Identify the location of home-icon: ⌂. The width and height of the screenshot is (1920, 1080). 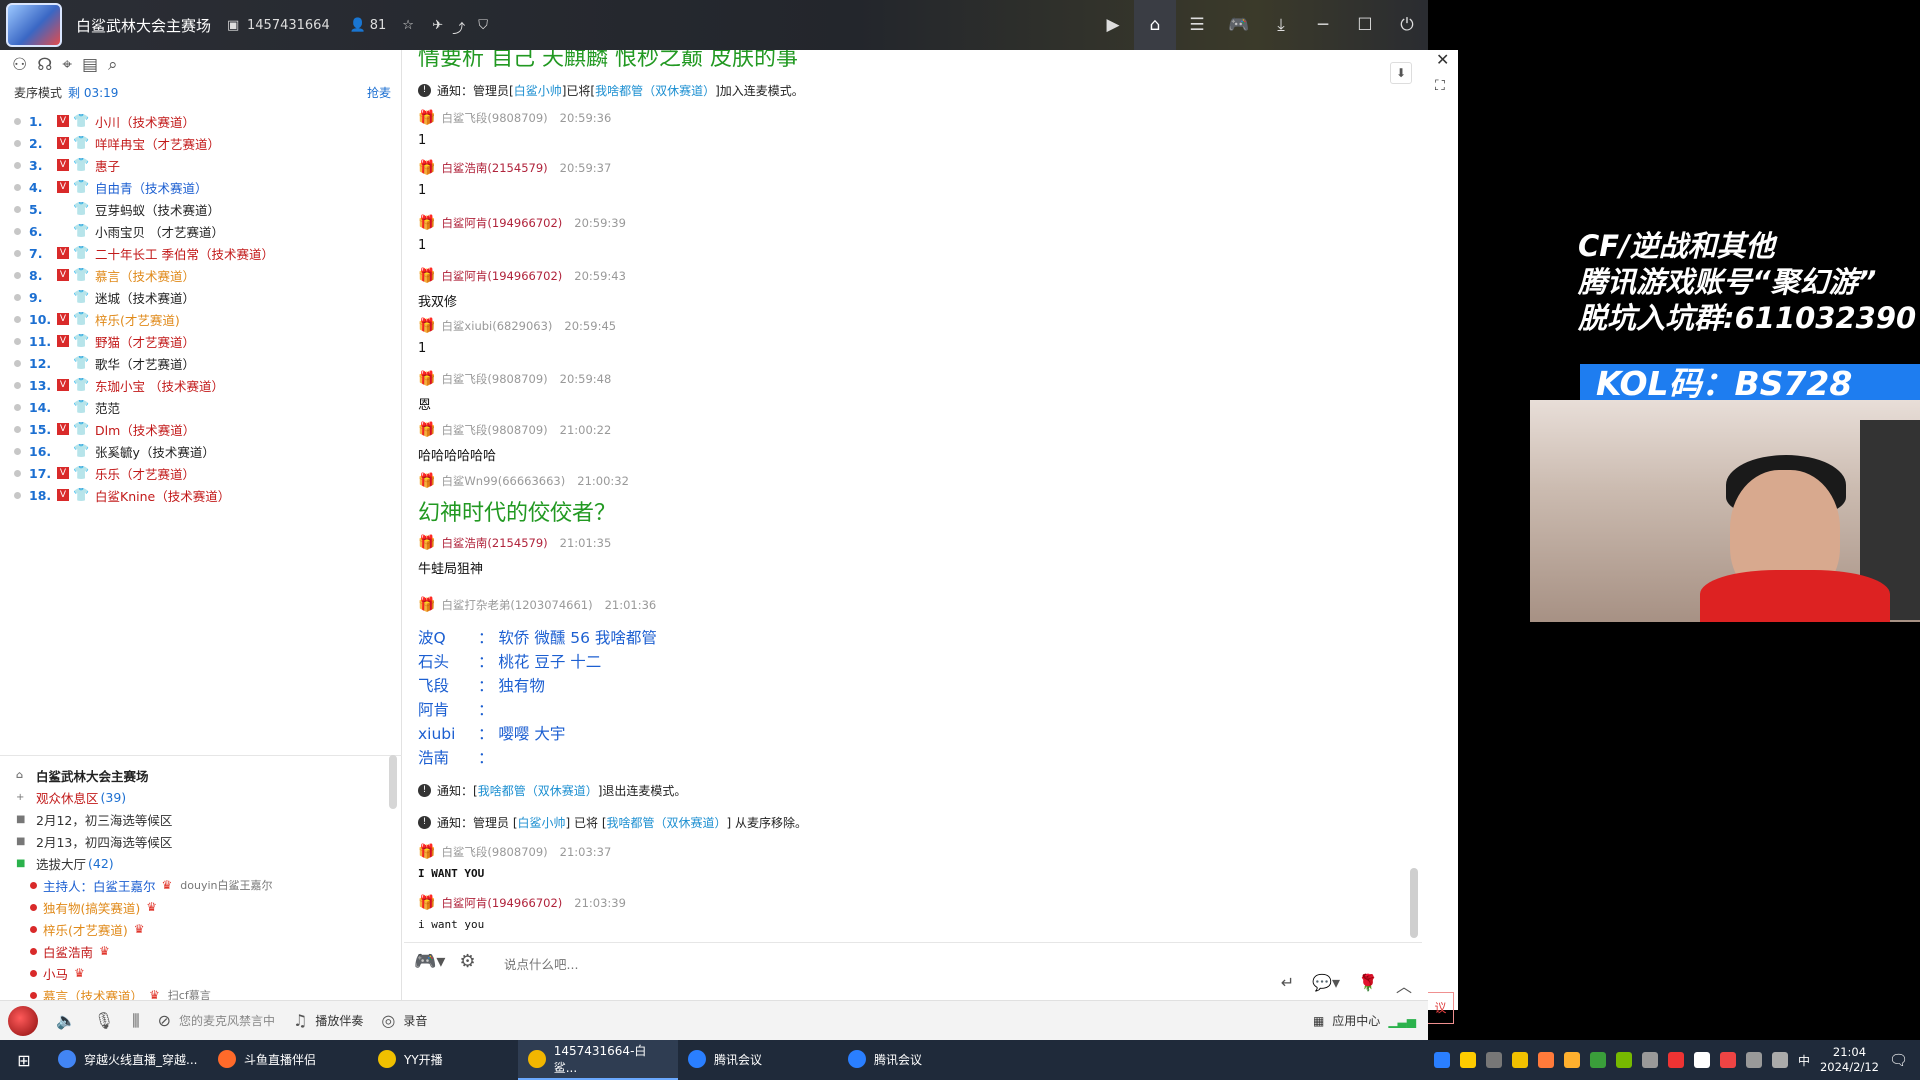
(1155, 25).